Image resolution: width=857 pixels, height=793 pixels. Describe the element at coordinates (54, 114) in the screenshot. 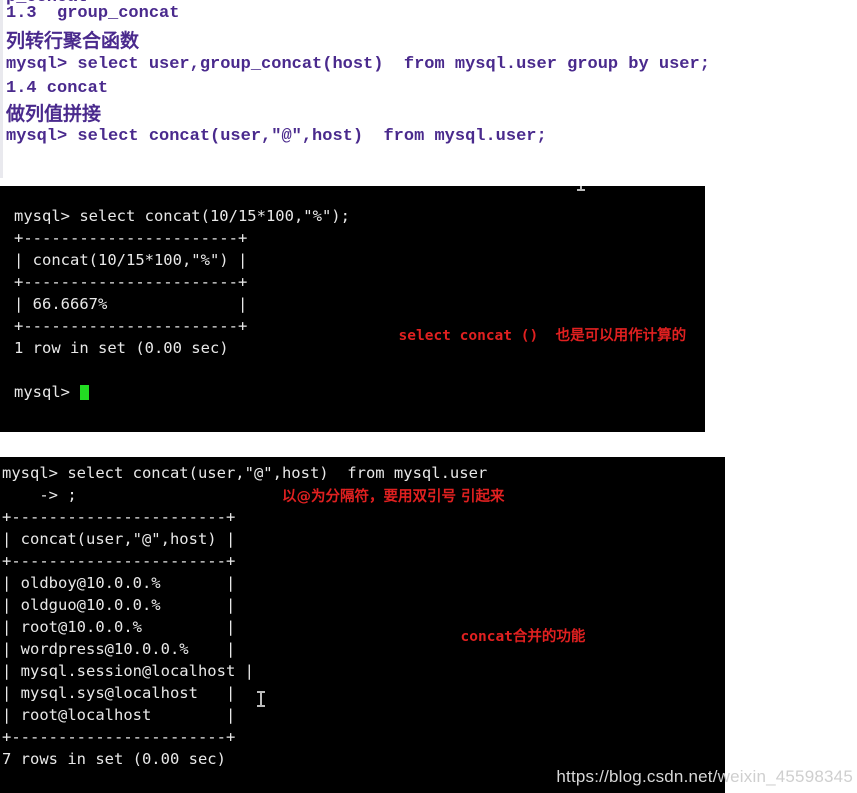

I see `notes-line-concat-description: 做列值拼接` at that location.